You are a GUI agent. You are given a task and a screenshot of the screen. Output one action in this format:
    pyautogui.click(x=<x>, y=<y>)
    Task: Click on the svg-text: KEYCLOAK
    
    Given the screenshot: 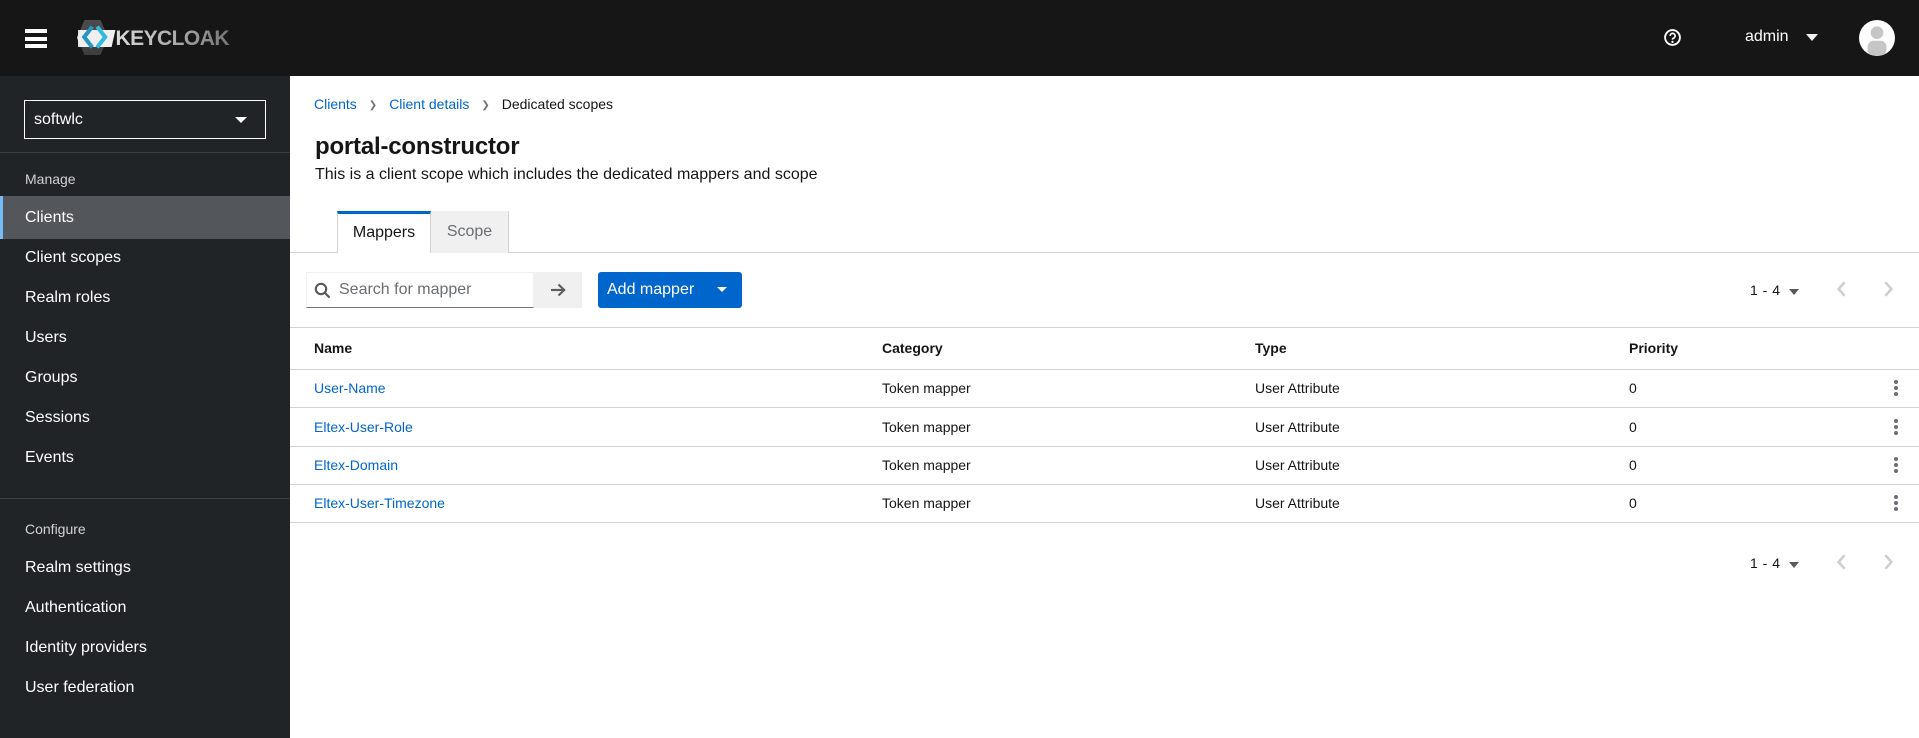 What is the action you would take?
    pyautogui.click(x=173, y=38)
    